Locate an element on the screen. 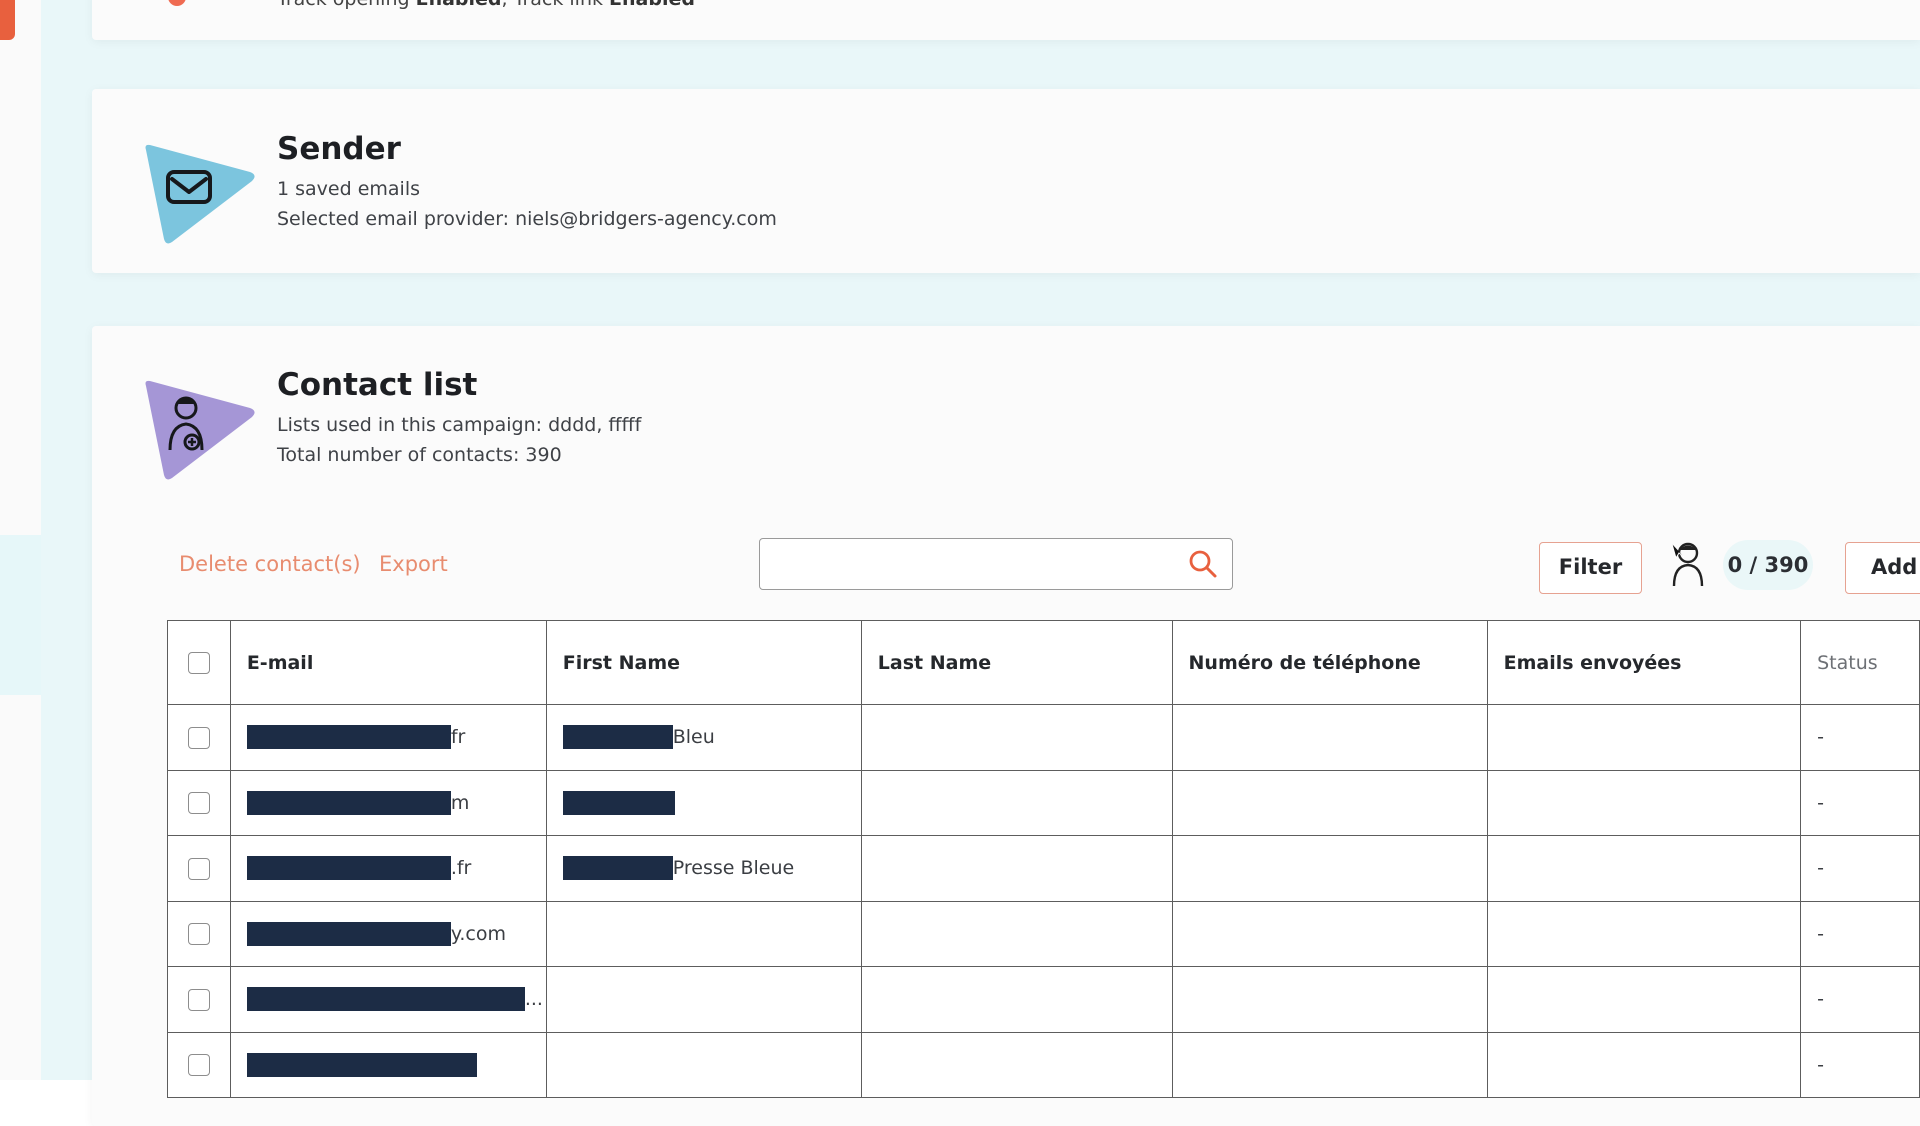  contact-list-title: Contact list is located at coordinates (377, 385).